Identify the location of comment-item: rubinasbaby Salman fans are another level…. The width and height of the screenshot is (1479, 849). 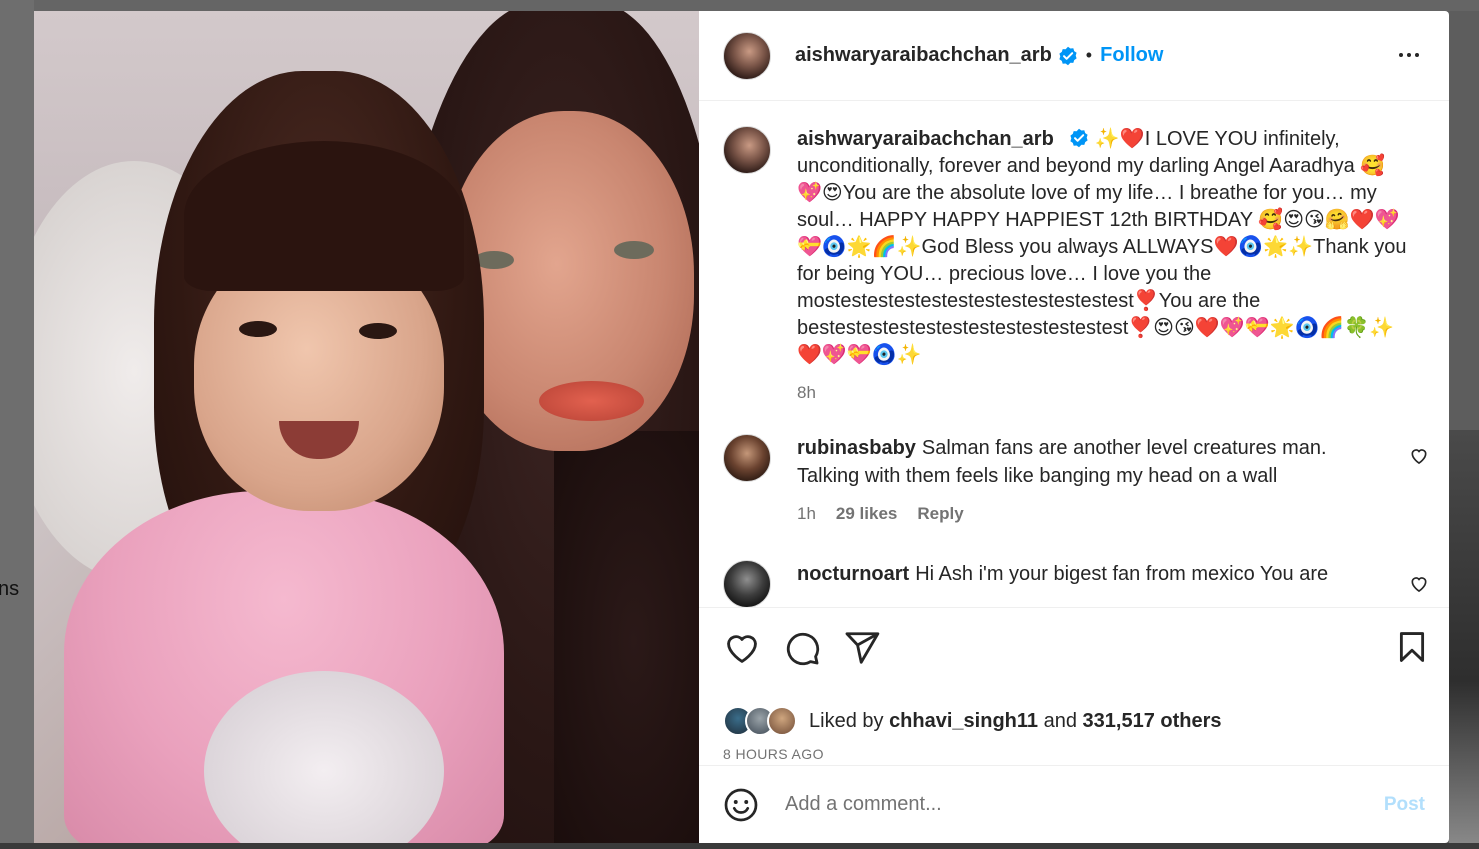
(1074, 481).